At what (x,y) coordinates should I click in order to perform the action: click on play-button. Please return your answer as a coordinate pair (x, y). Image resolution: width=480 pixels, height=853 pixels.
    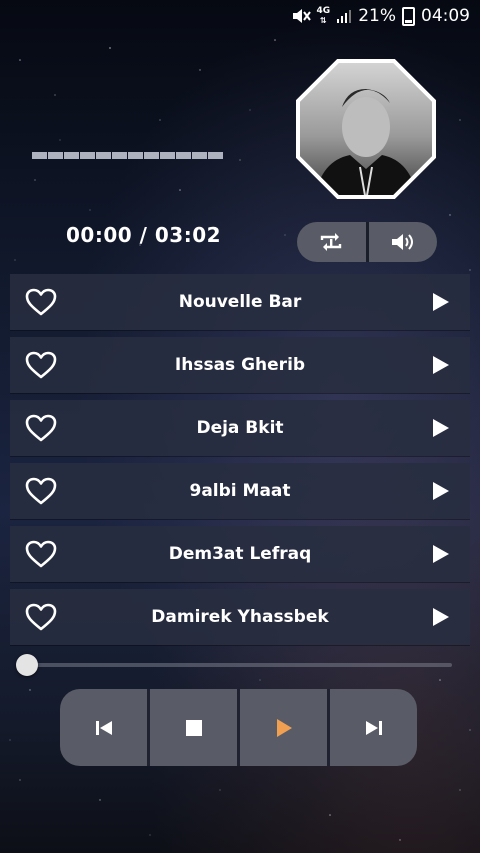
    Looking at the image, I should click on (282, 727).